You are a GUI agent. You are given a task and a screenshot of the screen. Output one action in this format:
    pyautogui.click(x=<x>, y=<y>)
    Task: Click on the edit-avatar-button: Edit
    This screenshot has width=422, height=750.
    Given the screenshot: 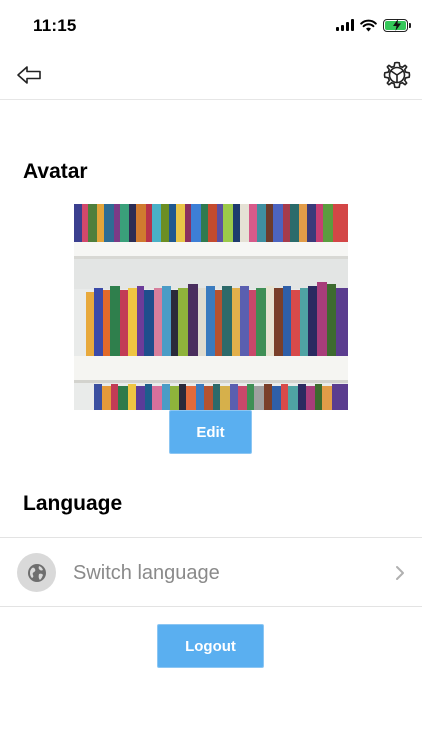 What is the action you would take?
    pyautogui.click(x=210, y=432)
    